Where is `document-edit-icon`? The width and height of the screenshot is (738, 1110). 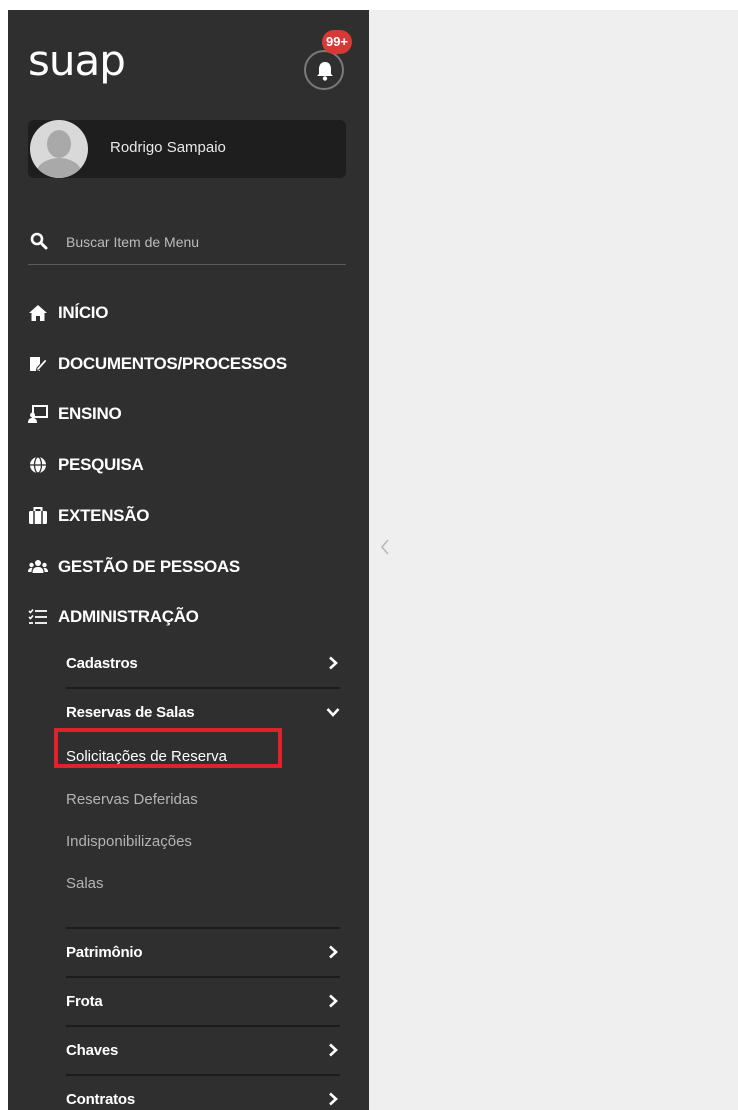 document-edit-icon is located at coordinates (38, 364).